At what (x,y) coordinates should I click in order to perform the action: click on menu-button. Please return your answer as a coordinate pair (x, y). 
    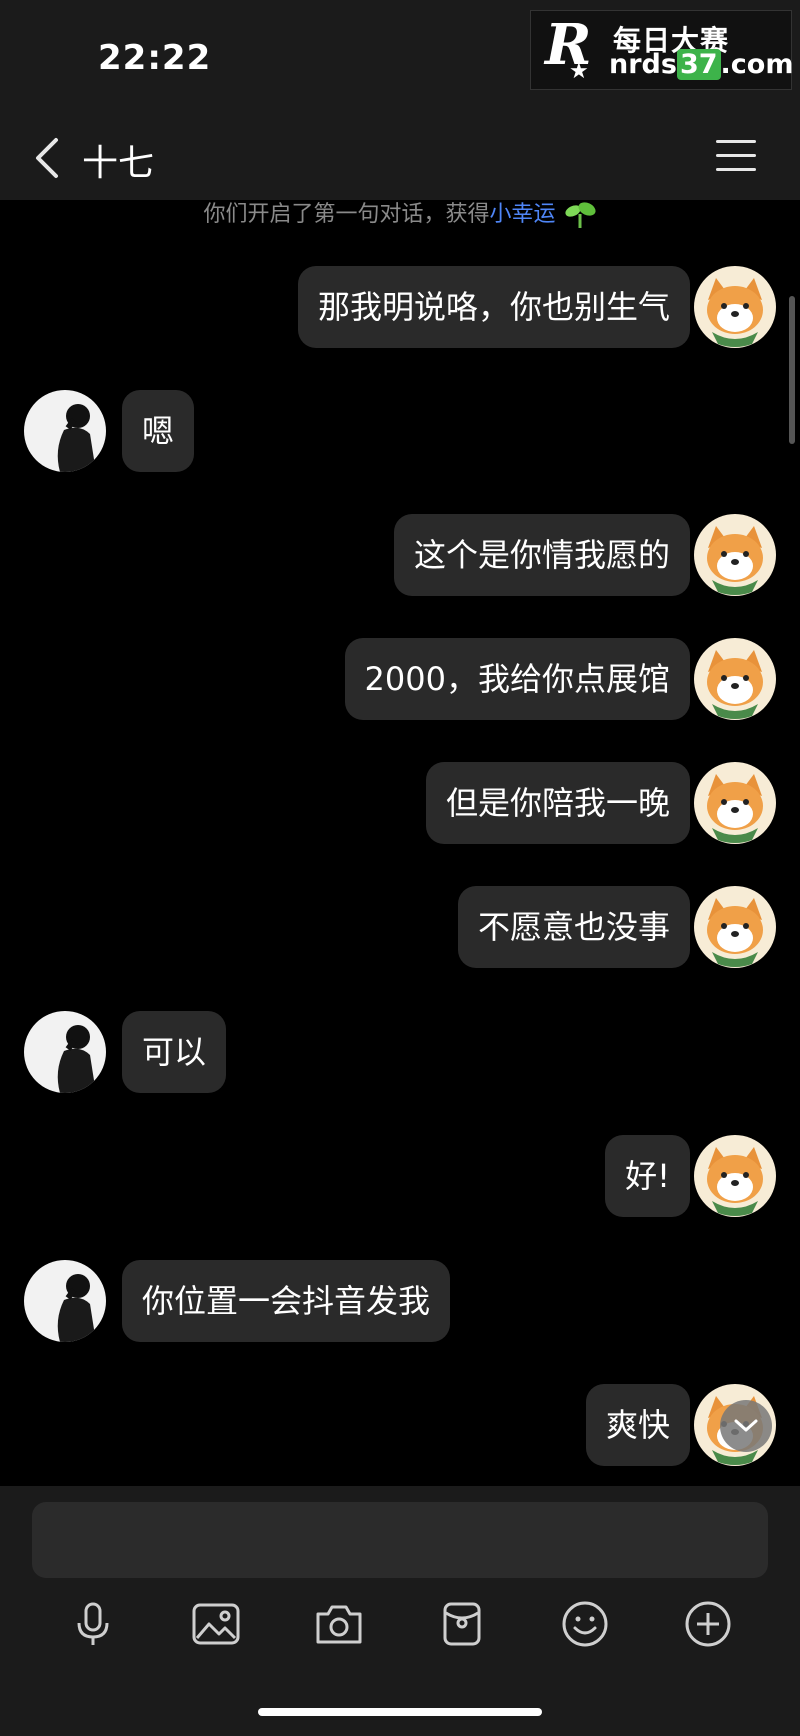
    Looking at the image, I should click on (736, 158).